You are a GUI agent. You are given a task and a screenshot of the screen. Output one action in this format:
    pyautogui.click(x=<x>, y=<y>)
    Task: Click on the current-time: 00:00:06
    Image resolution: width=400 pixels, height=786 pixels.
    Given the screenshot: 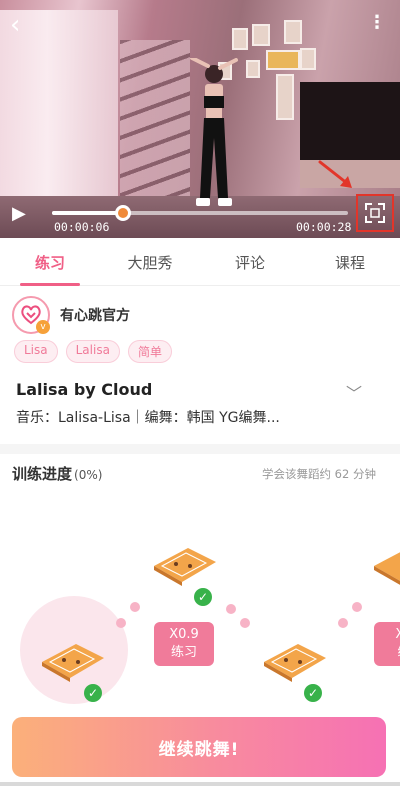 What is the action you would take?
    pyautogui.click(x=82, y=227)
    